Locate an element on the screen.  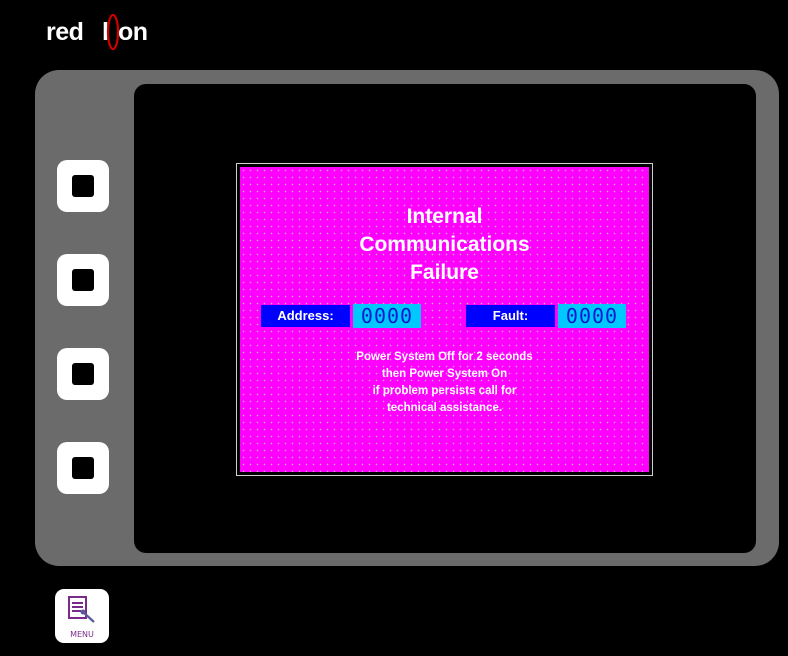
logo-word-red: red is located at coordinates (65, 32).